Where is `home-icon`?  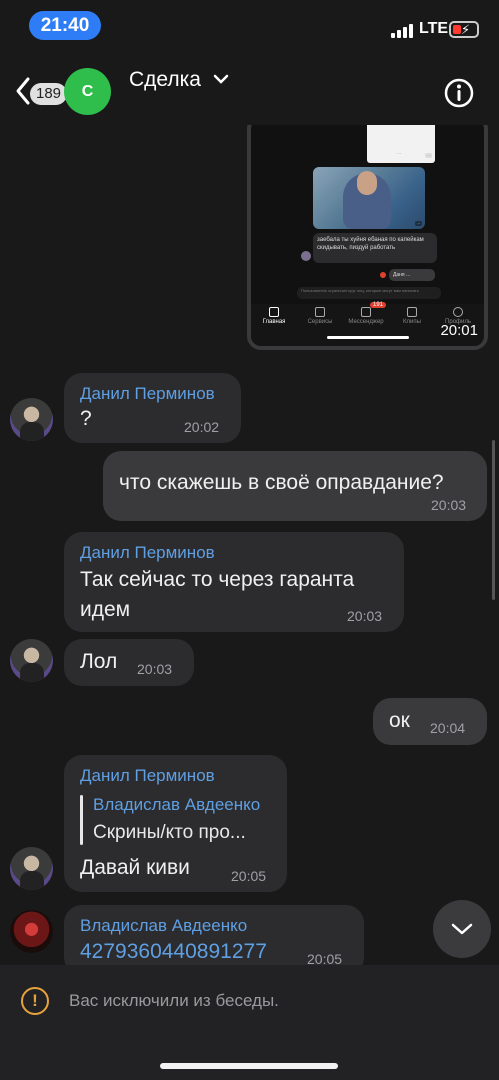
home-icon is located at coordinates (274, 312).